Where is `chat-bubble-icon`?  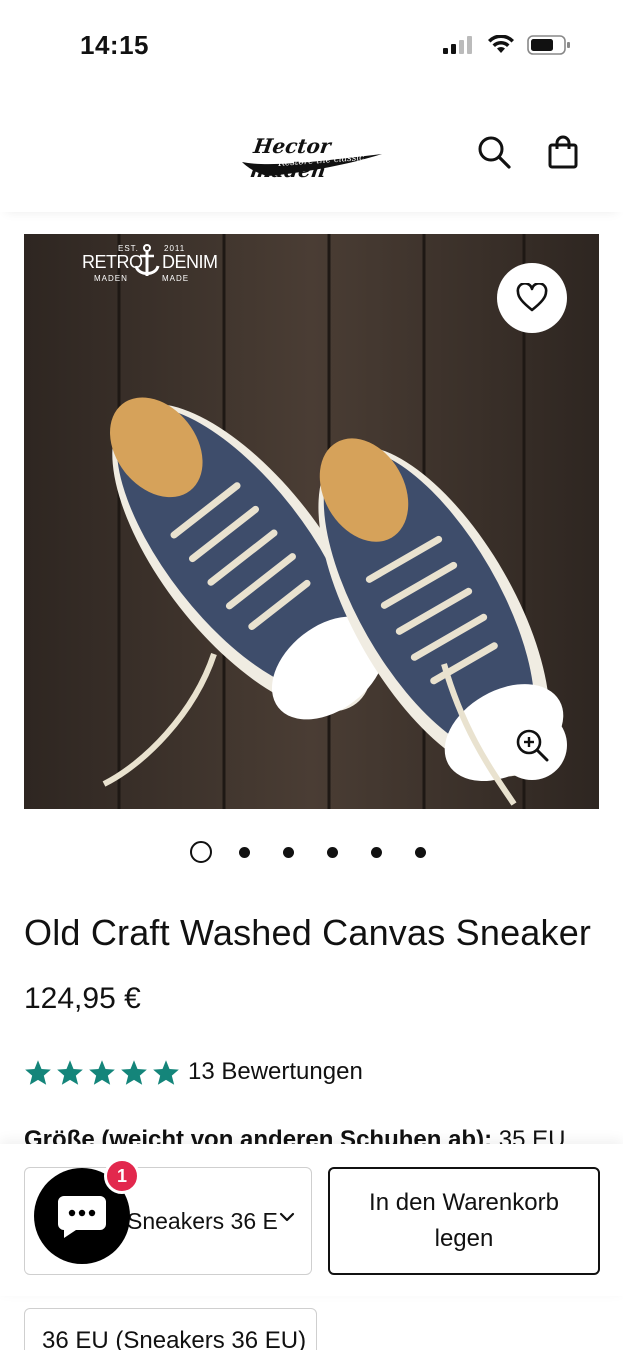 chat-bubble-icon is located at coordinates (82, 1217).